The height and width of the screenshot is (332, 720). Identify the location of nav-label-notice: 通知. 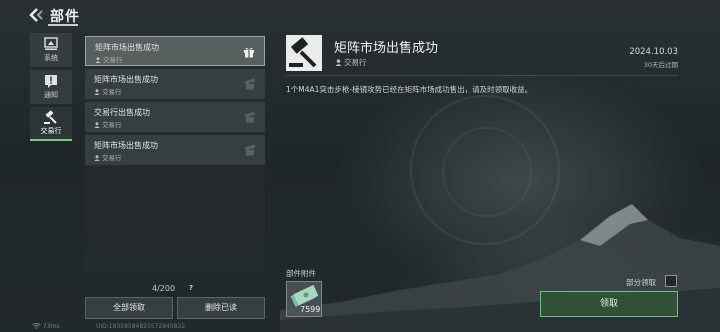
(51, 95).